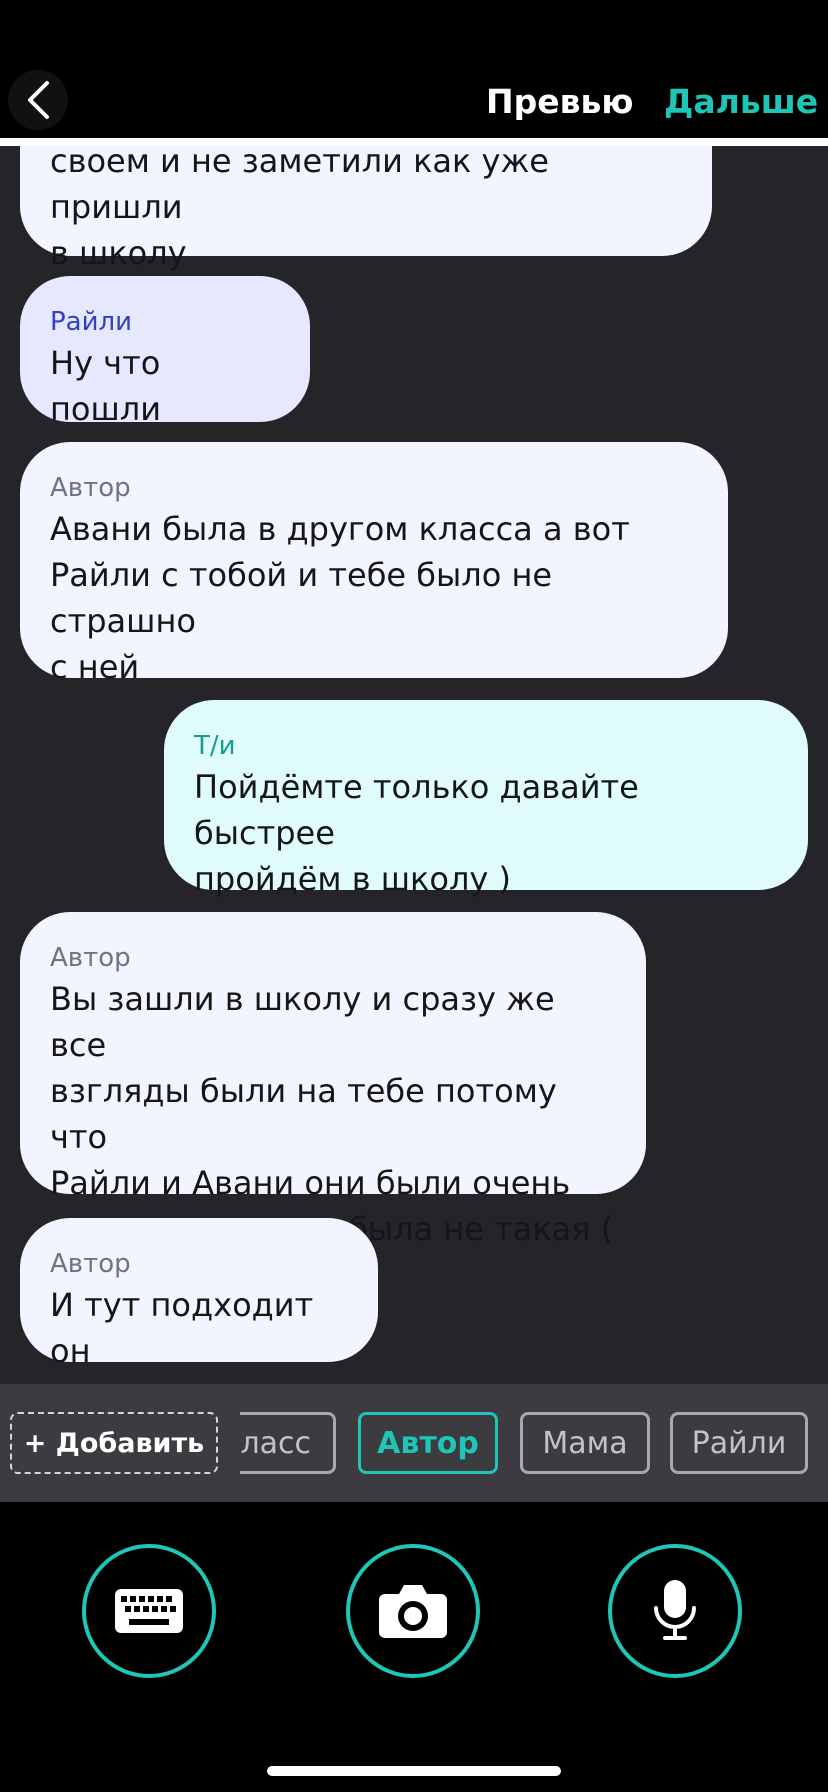 This screenshot has height=1792, width=828. Describe the element at coordinates (739, 1443) in the screenshot. I see `character-chip-raily: Райли` at that location.